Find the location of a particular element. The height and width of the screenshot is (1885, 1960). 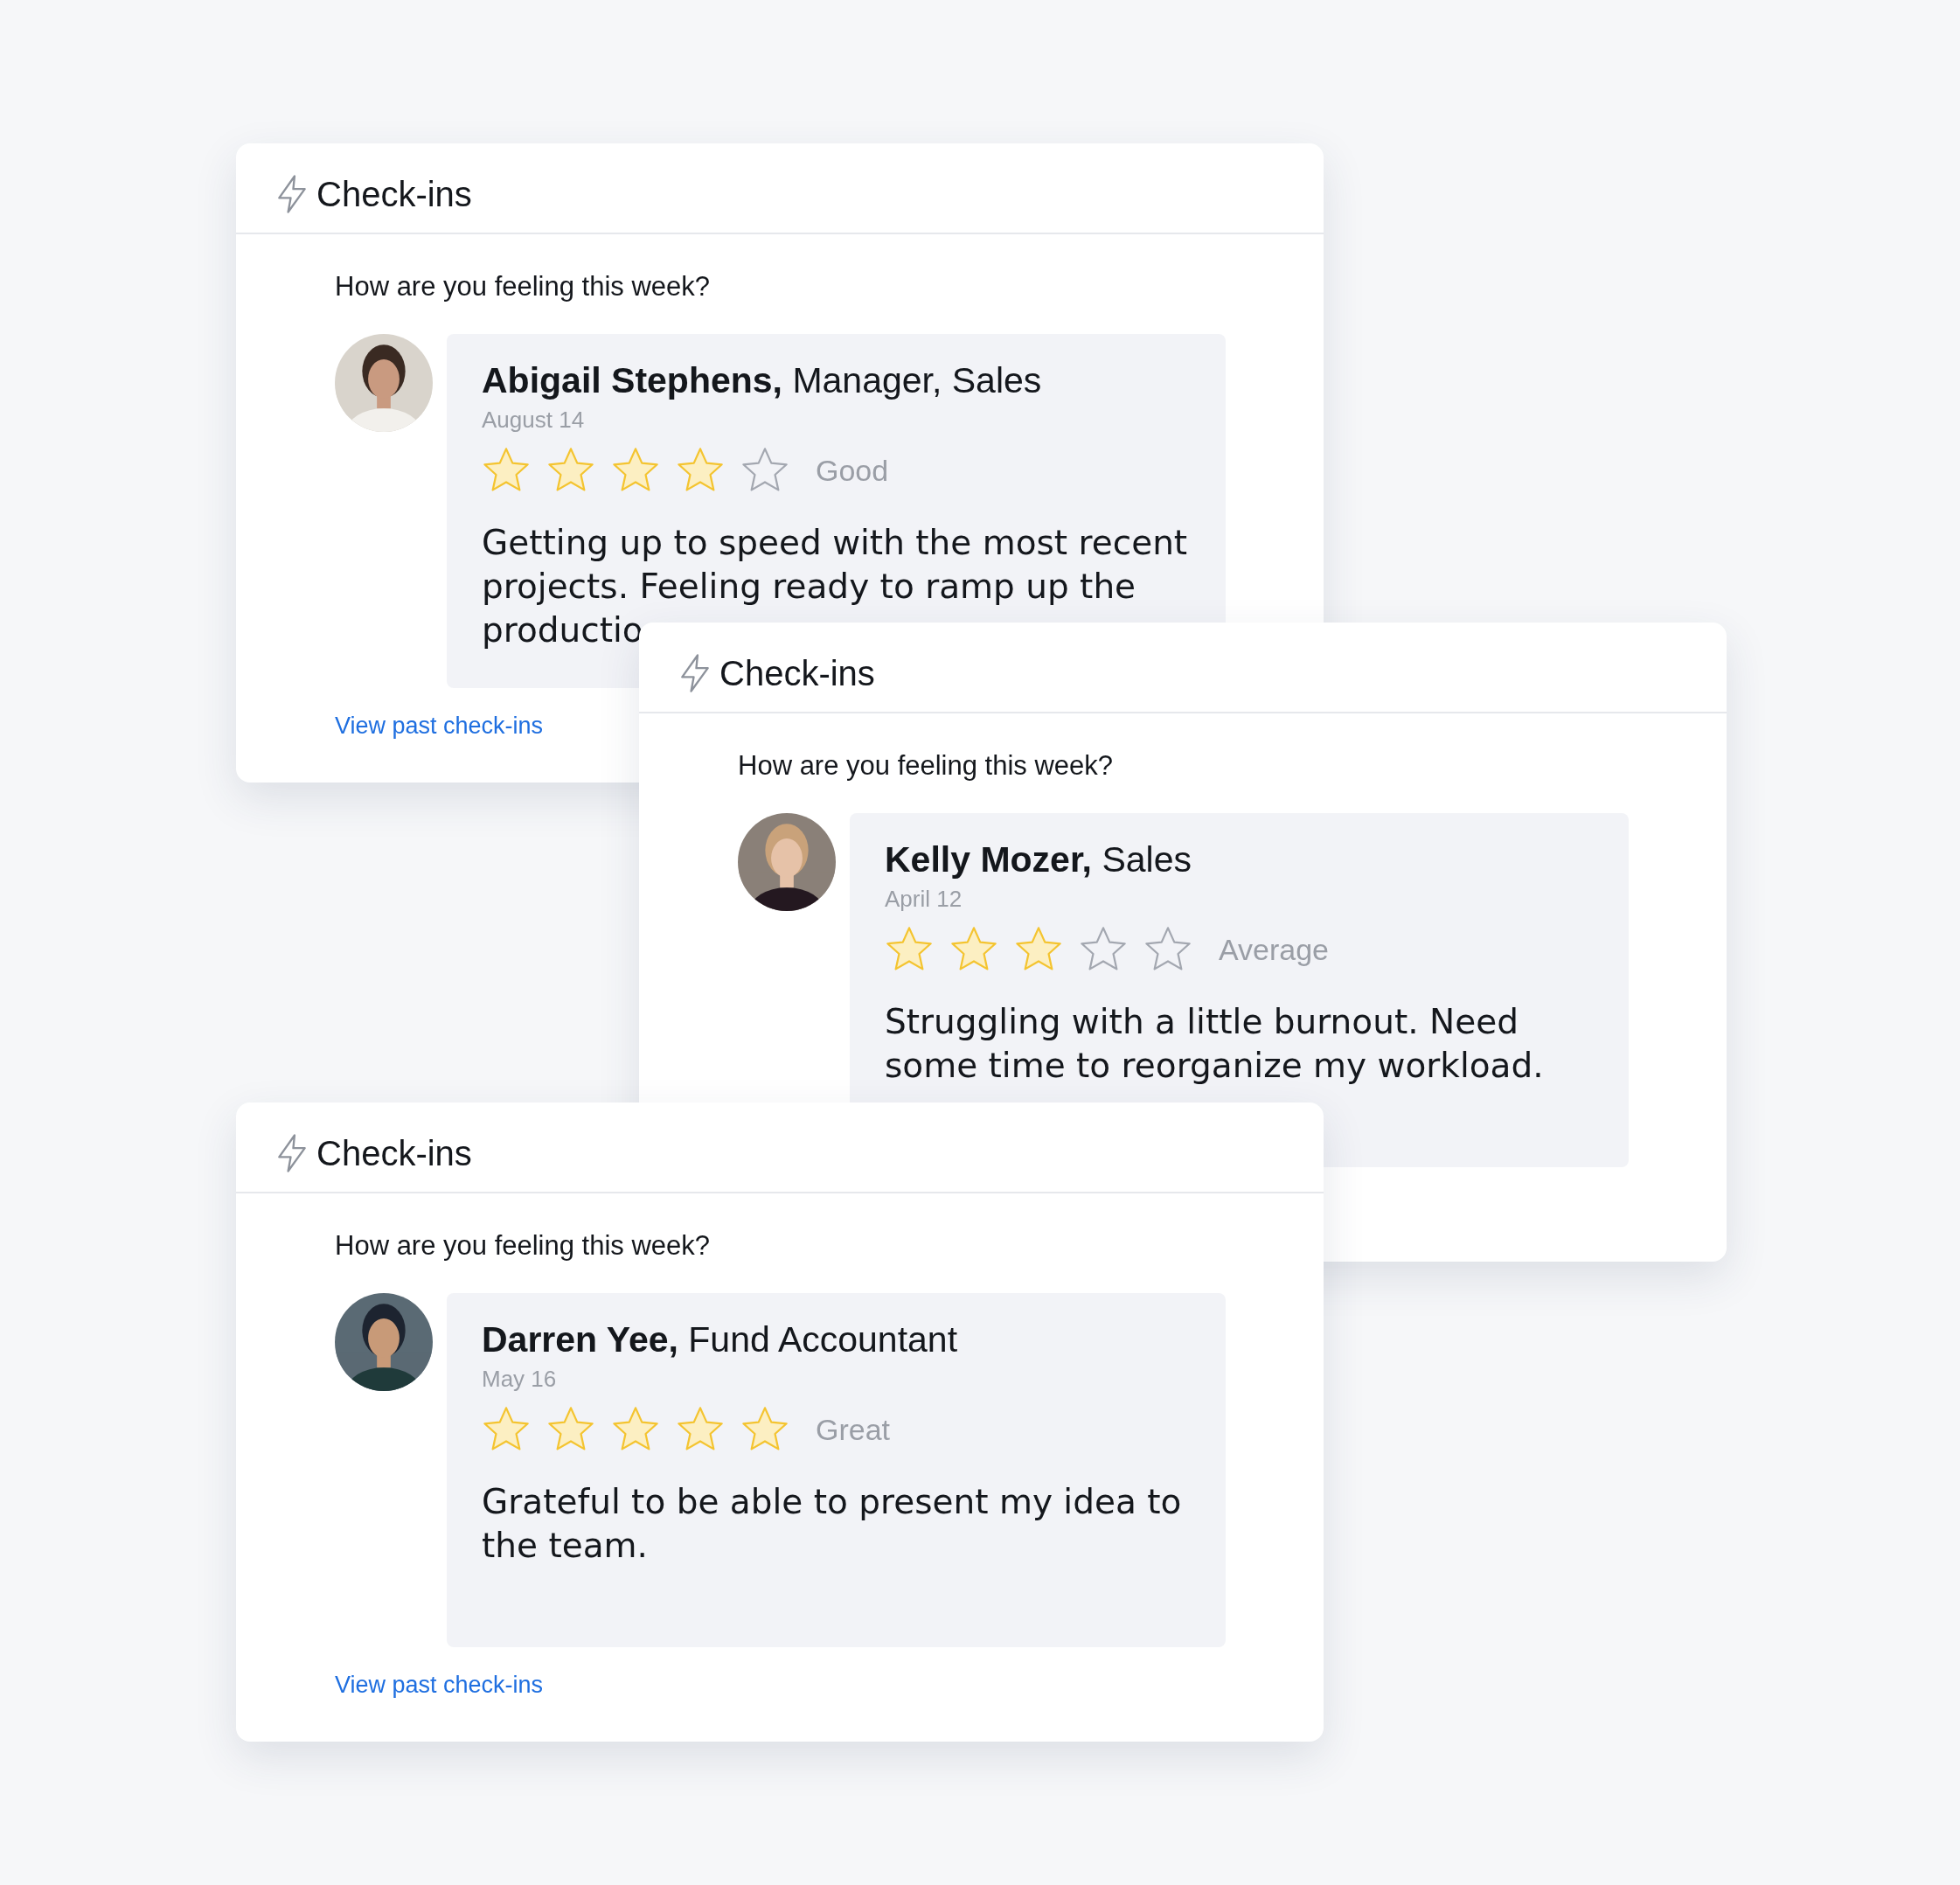

rating-label: Good is located at coordinates (853, 470).